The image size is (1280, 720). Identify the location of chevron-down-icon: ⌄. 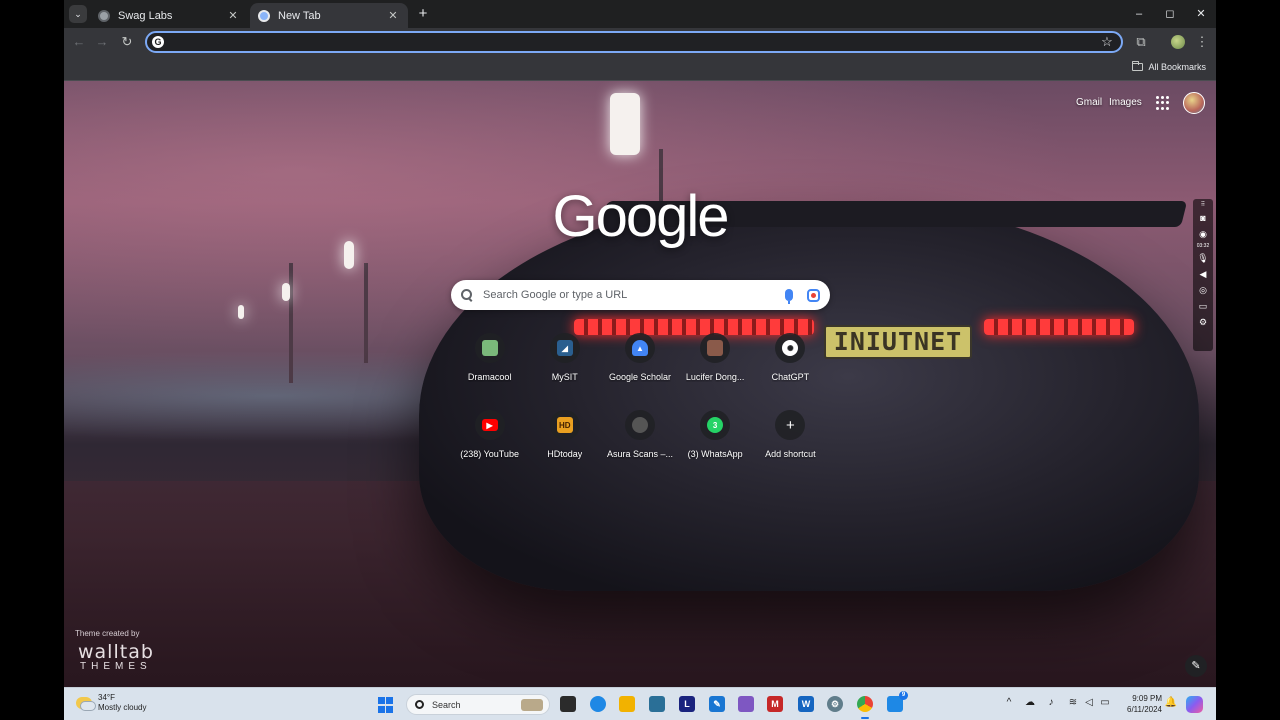
(78, 13).